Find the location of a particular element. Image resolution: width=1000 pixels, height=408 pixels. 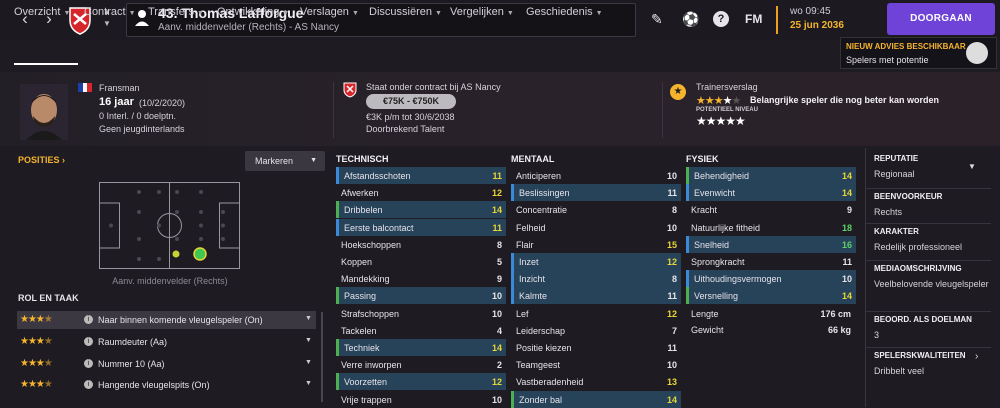

tab-transfers: Transfers ▼ is located at coordinates (176, 12).